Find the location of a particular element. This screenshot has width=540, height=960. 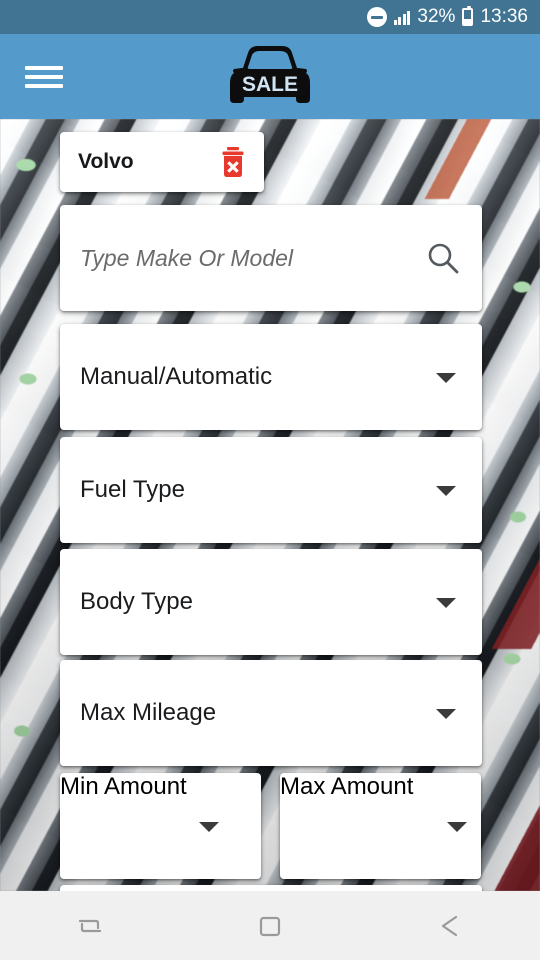

recents-icon is located at coordinates (90, 925).